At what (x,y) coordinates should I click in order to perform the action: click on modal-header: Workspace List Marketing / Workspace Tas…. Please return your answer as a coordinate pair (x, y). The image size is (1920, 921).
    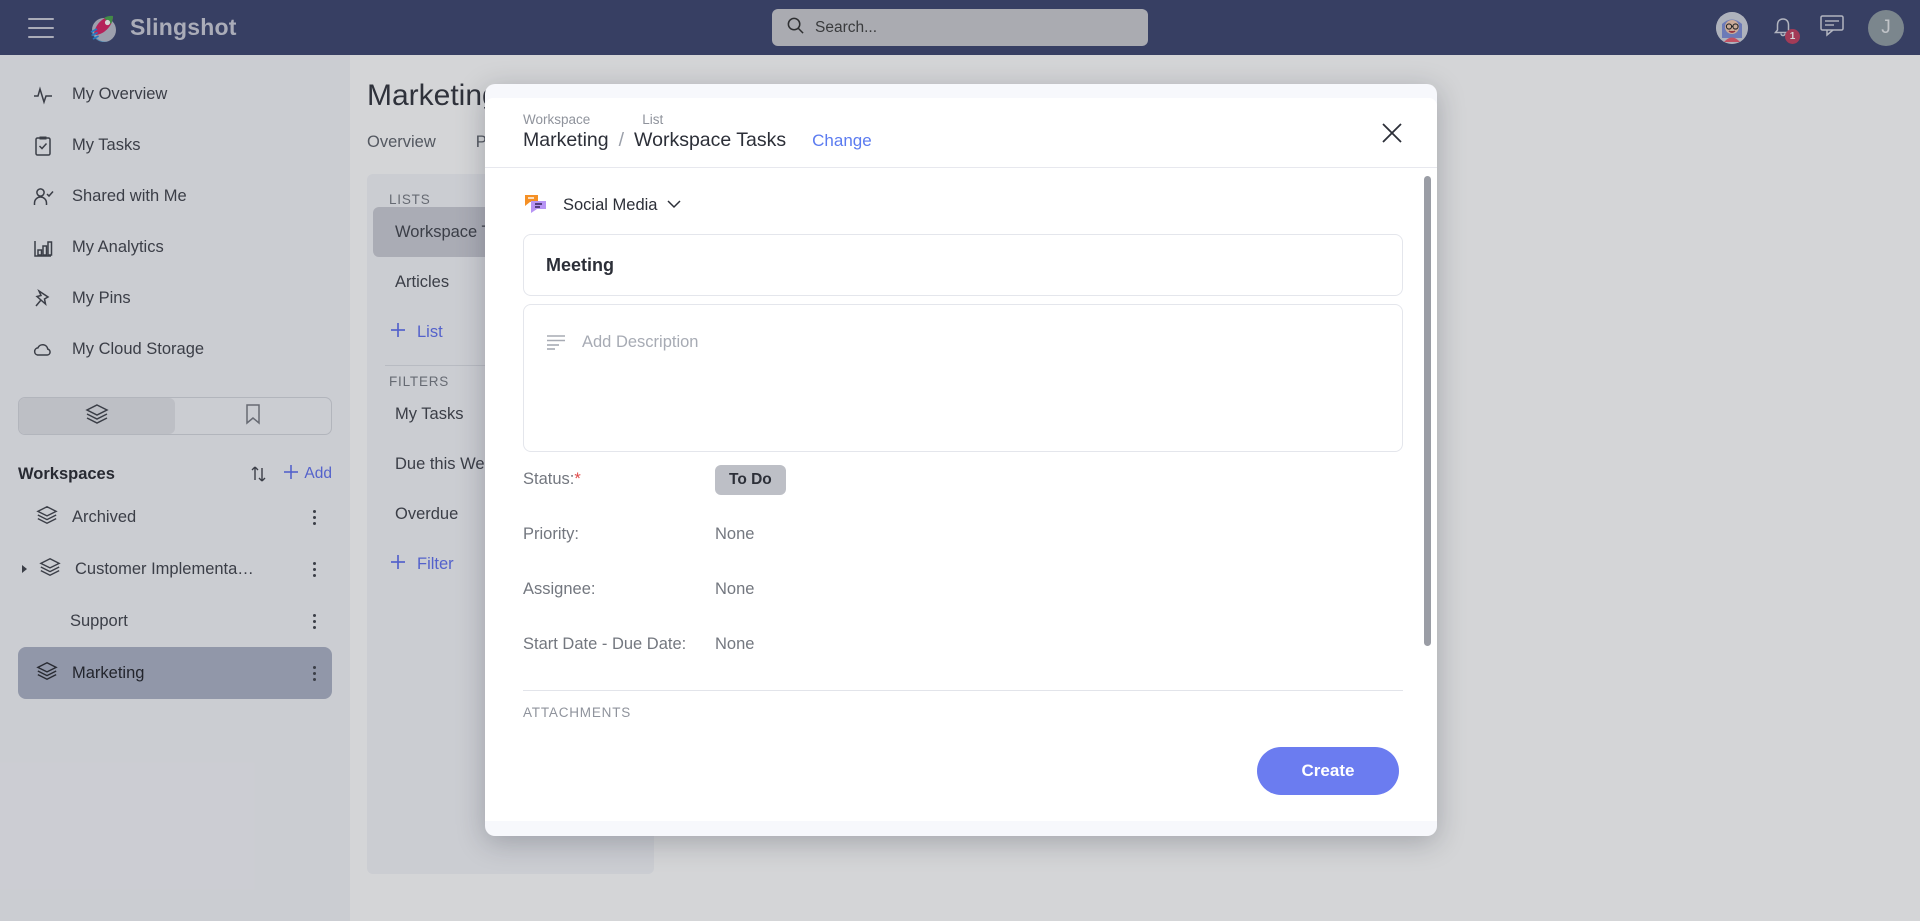
    Looking at the image, I should click on (961, 133).